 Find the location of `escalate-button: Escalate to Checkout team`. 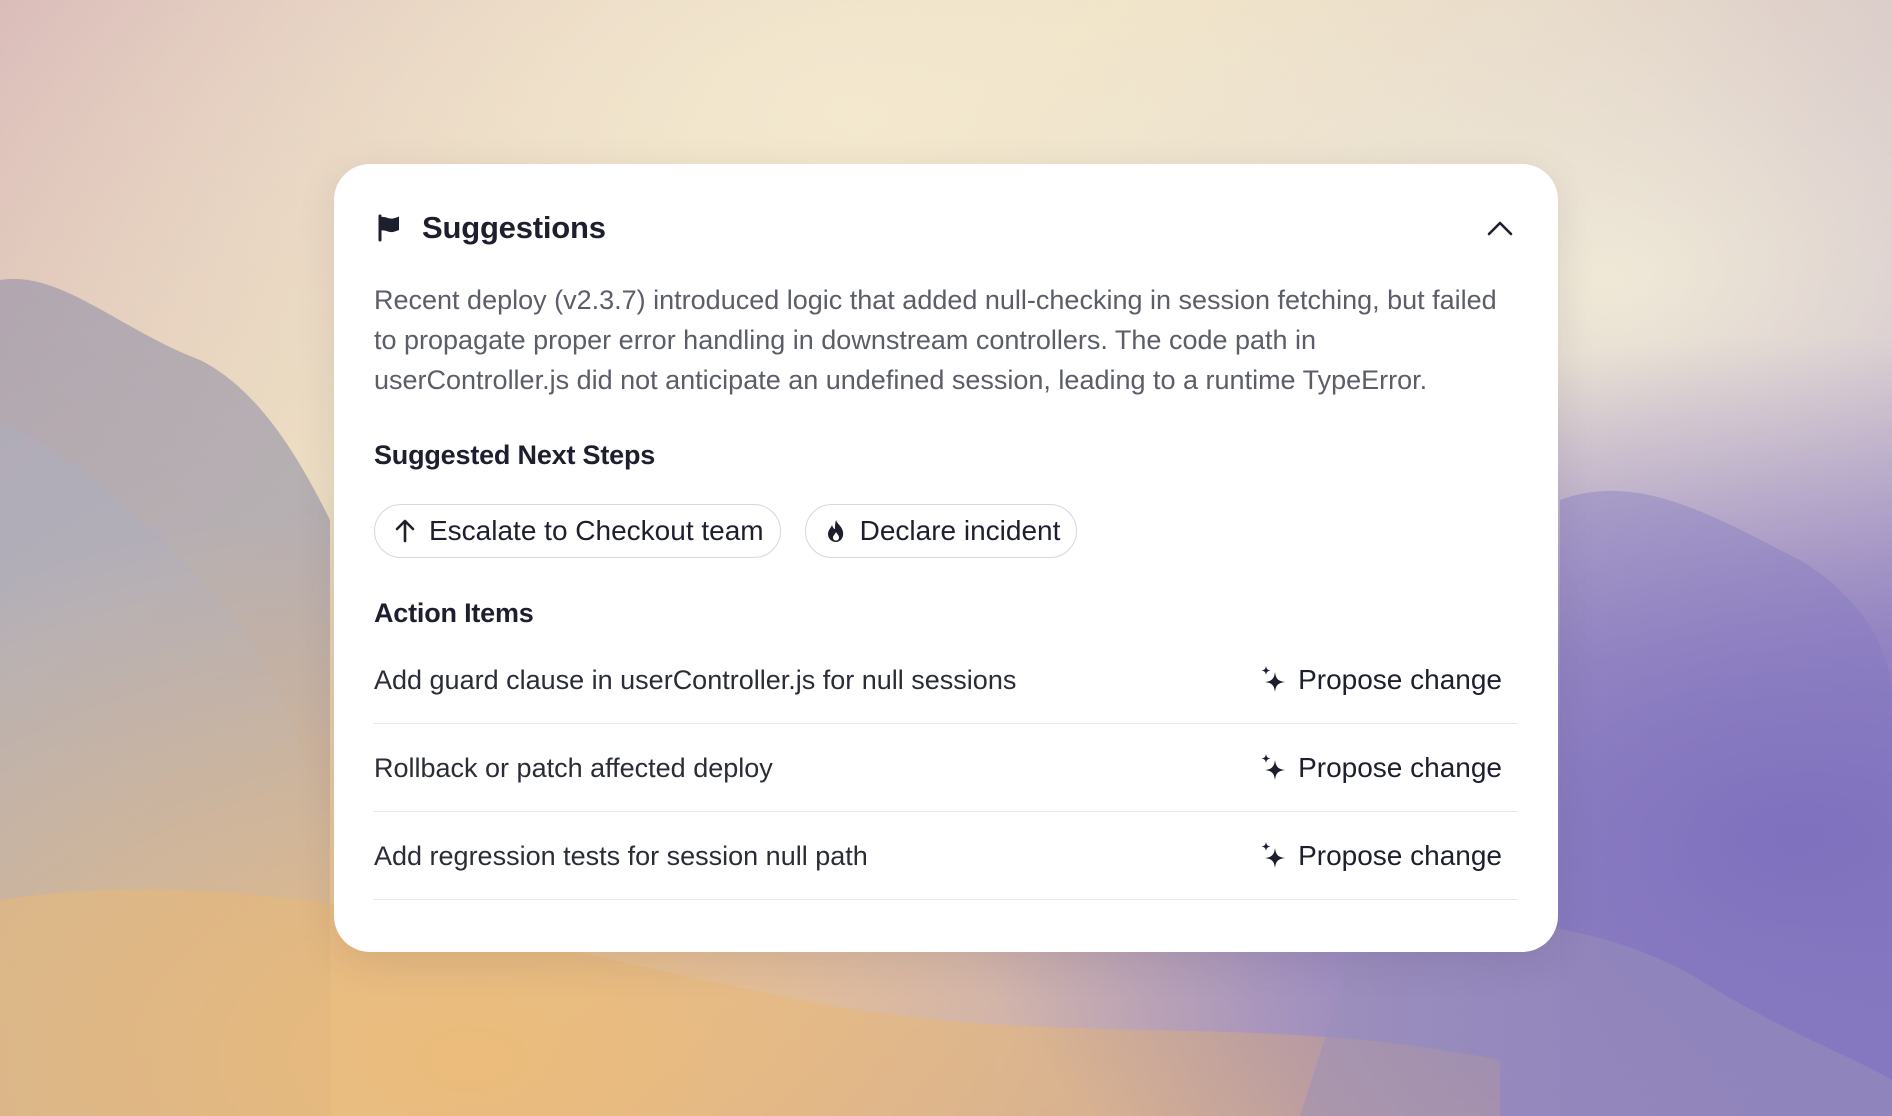

escalate-button: Escalate to Checkout team is located at coordinates (577, 531).